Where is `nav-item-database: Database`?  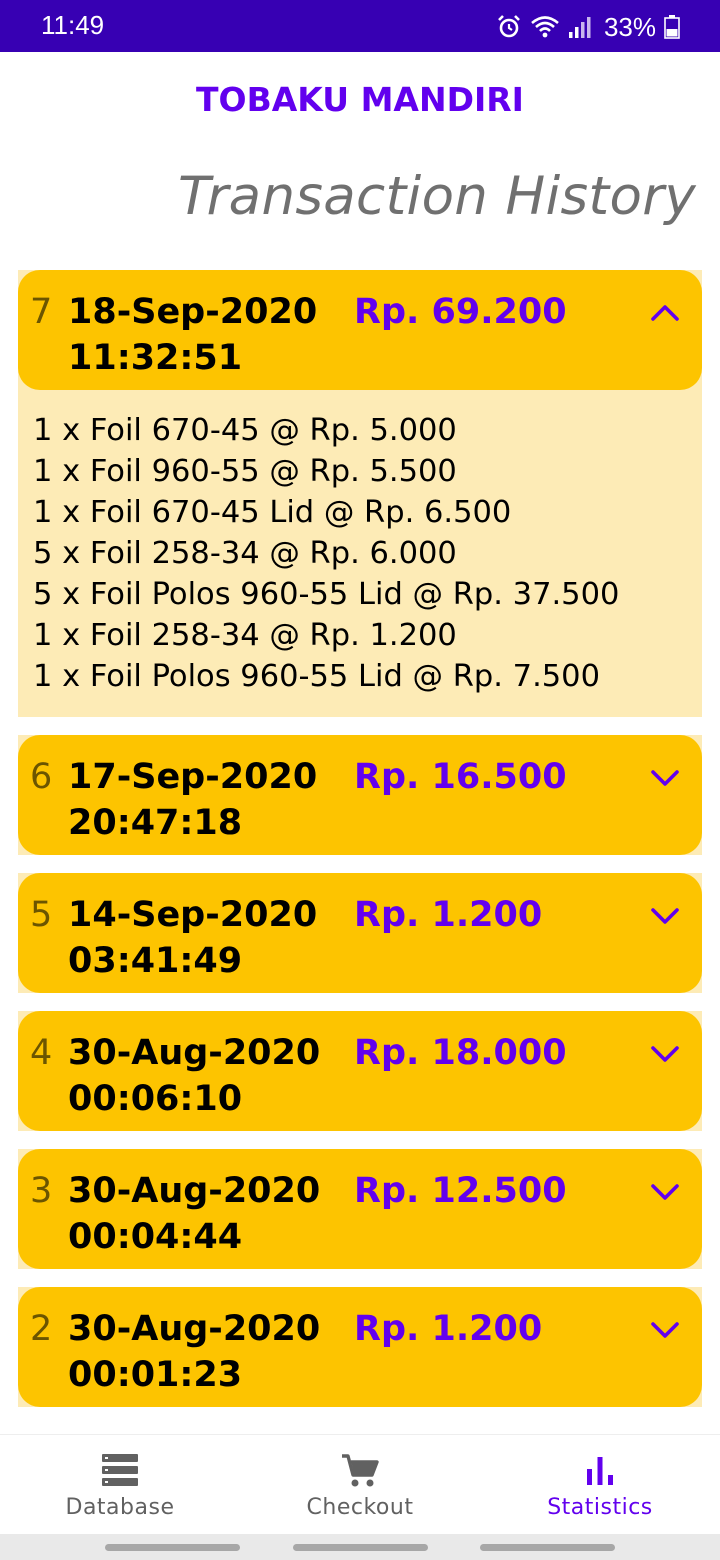 nav-item-database: Database is located at coordinates (120, 1485).